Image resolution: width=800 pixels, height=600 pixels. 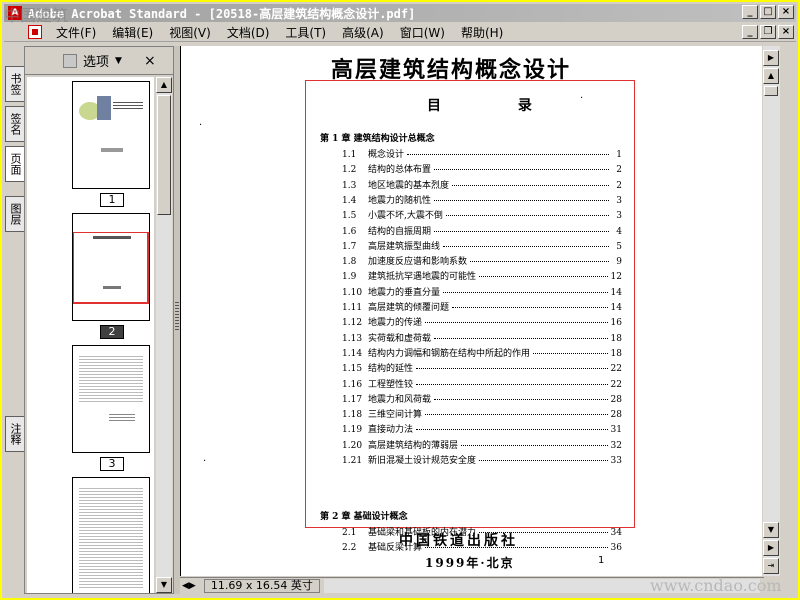 I want to click on chevron-down-icon: ▼, so click(x=118, y=61).